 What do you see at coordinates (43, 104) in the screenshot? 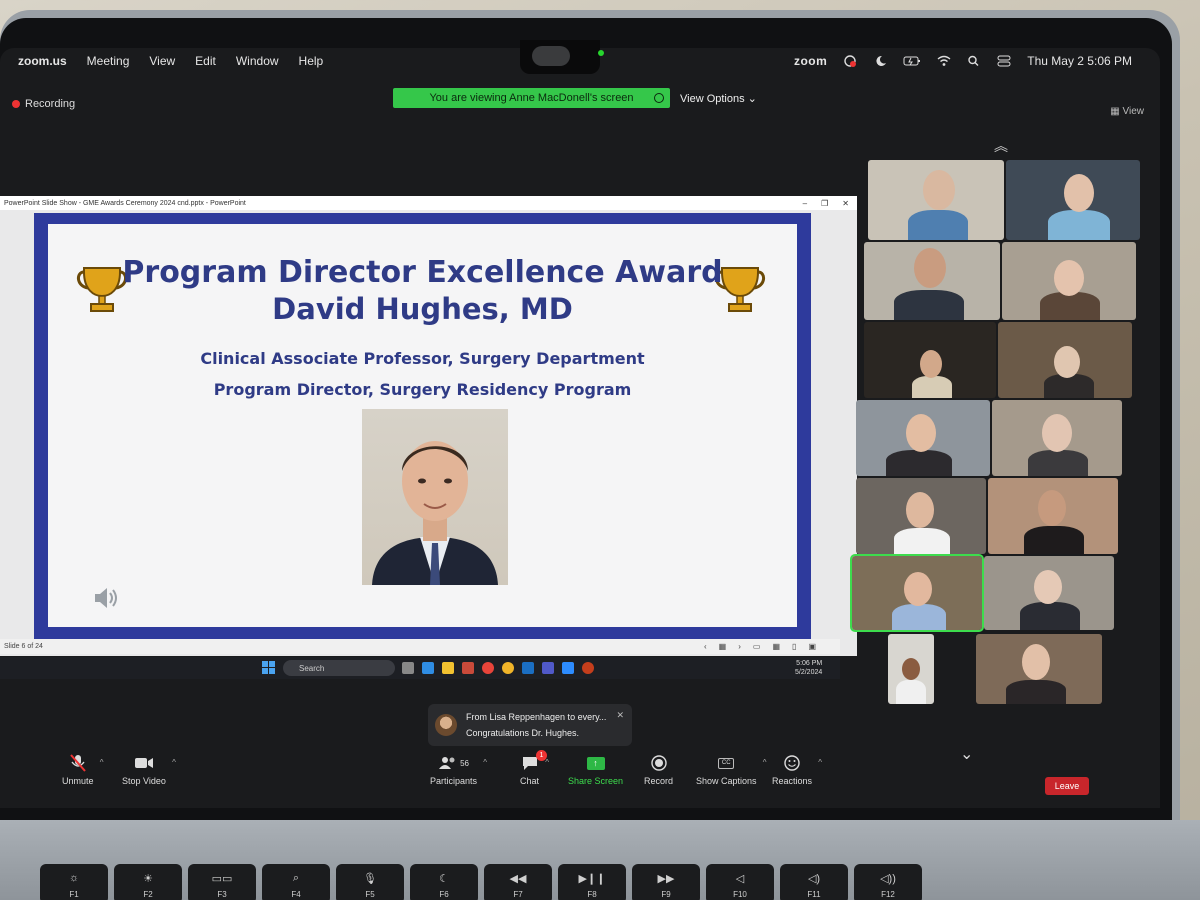
I see `recording-indicator: Recording` at bounding box center [43, 104].